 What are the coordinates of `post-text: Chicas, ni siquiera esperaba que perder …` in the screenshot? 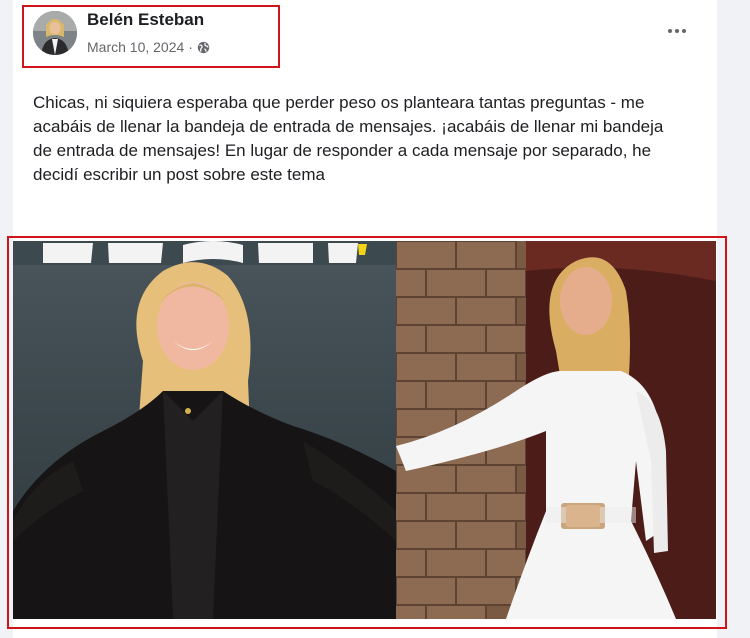 It's located at (348, 138).